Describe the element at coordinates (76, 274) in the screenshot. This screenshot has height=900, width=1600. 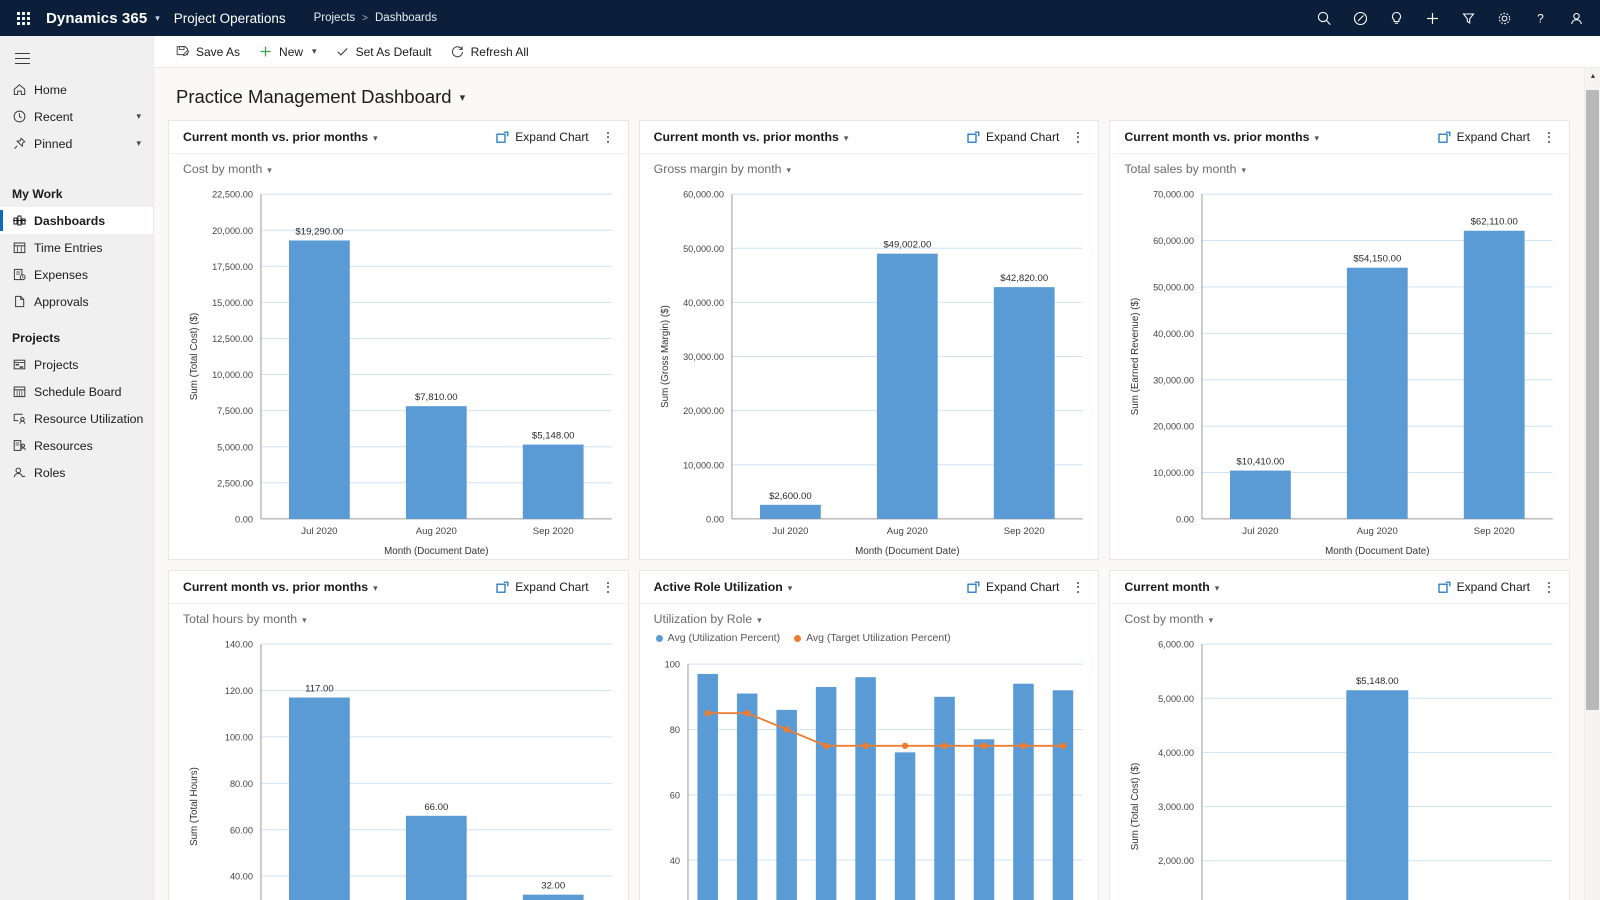
I see `sidebar-item-expenses: Expenses` at that location.